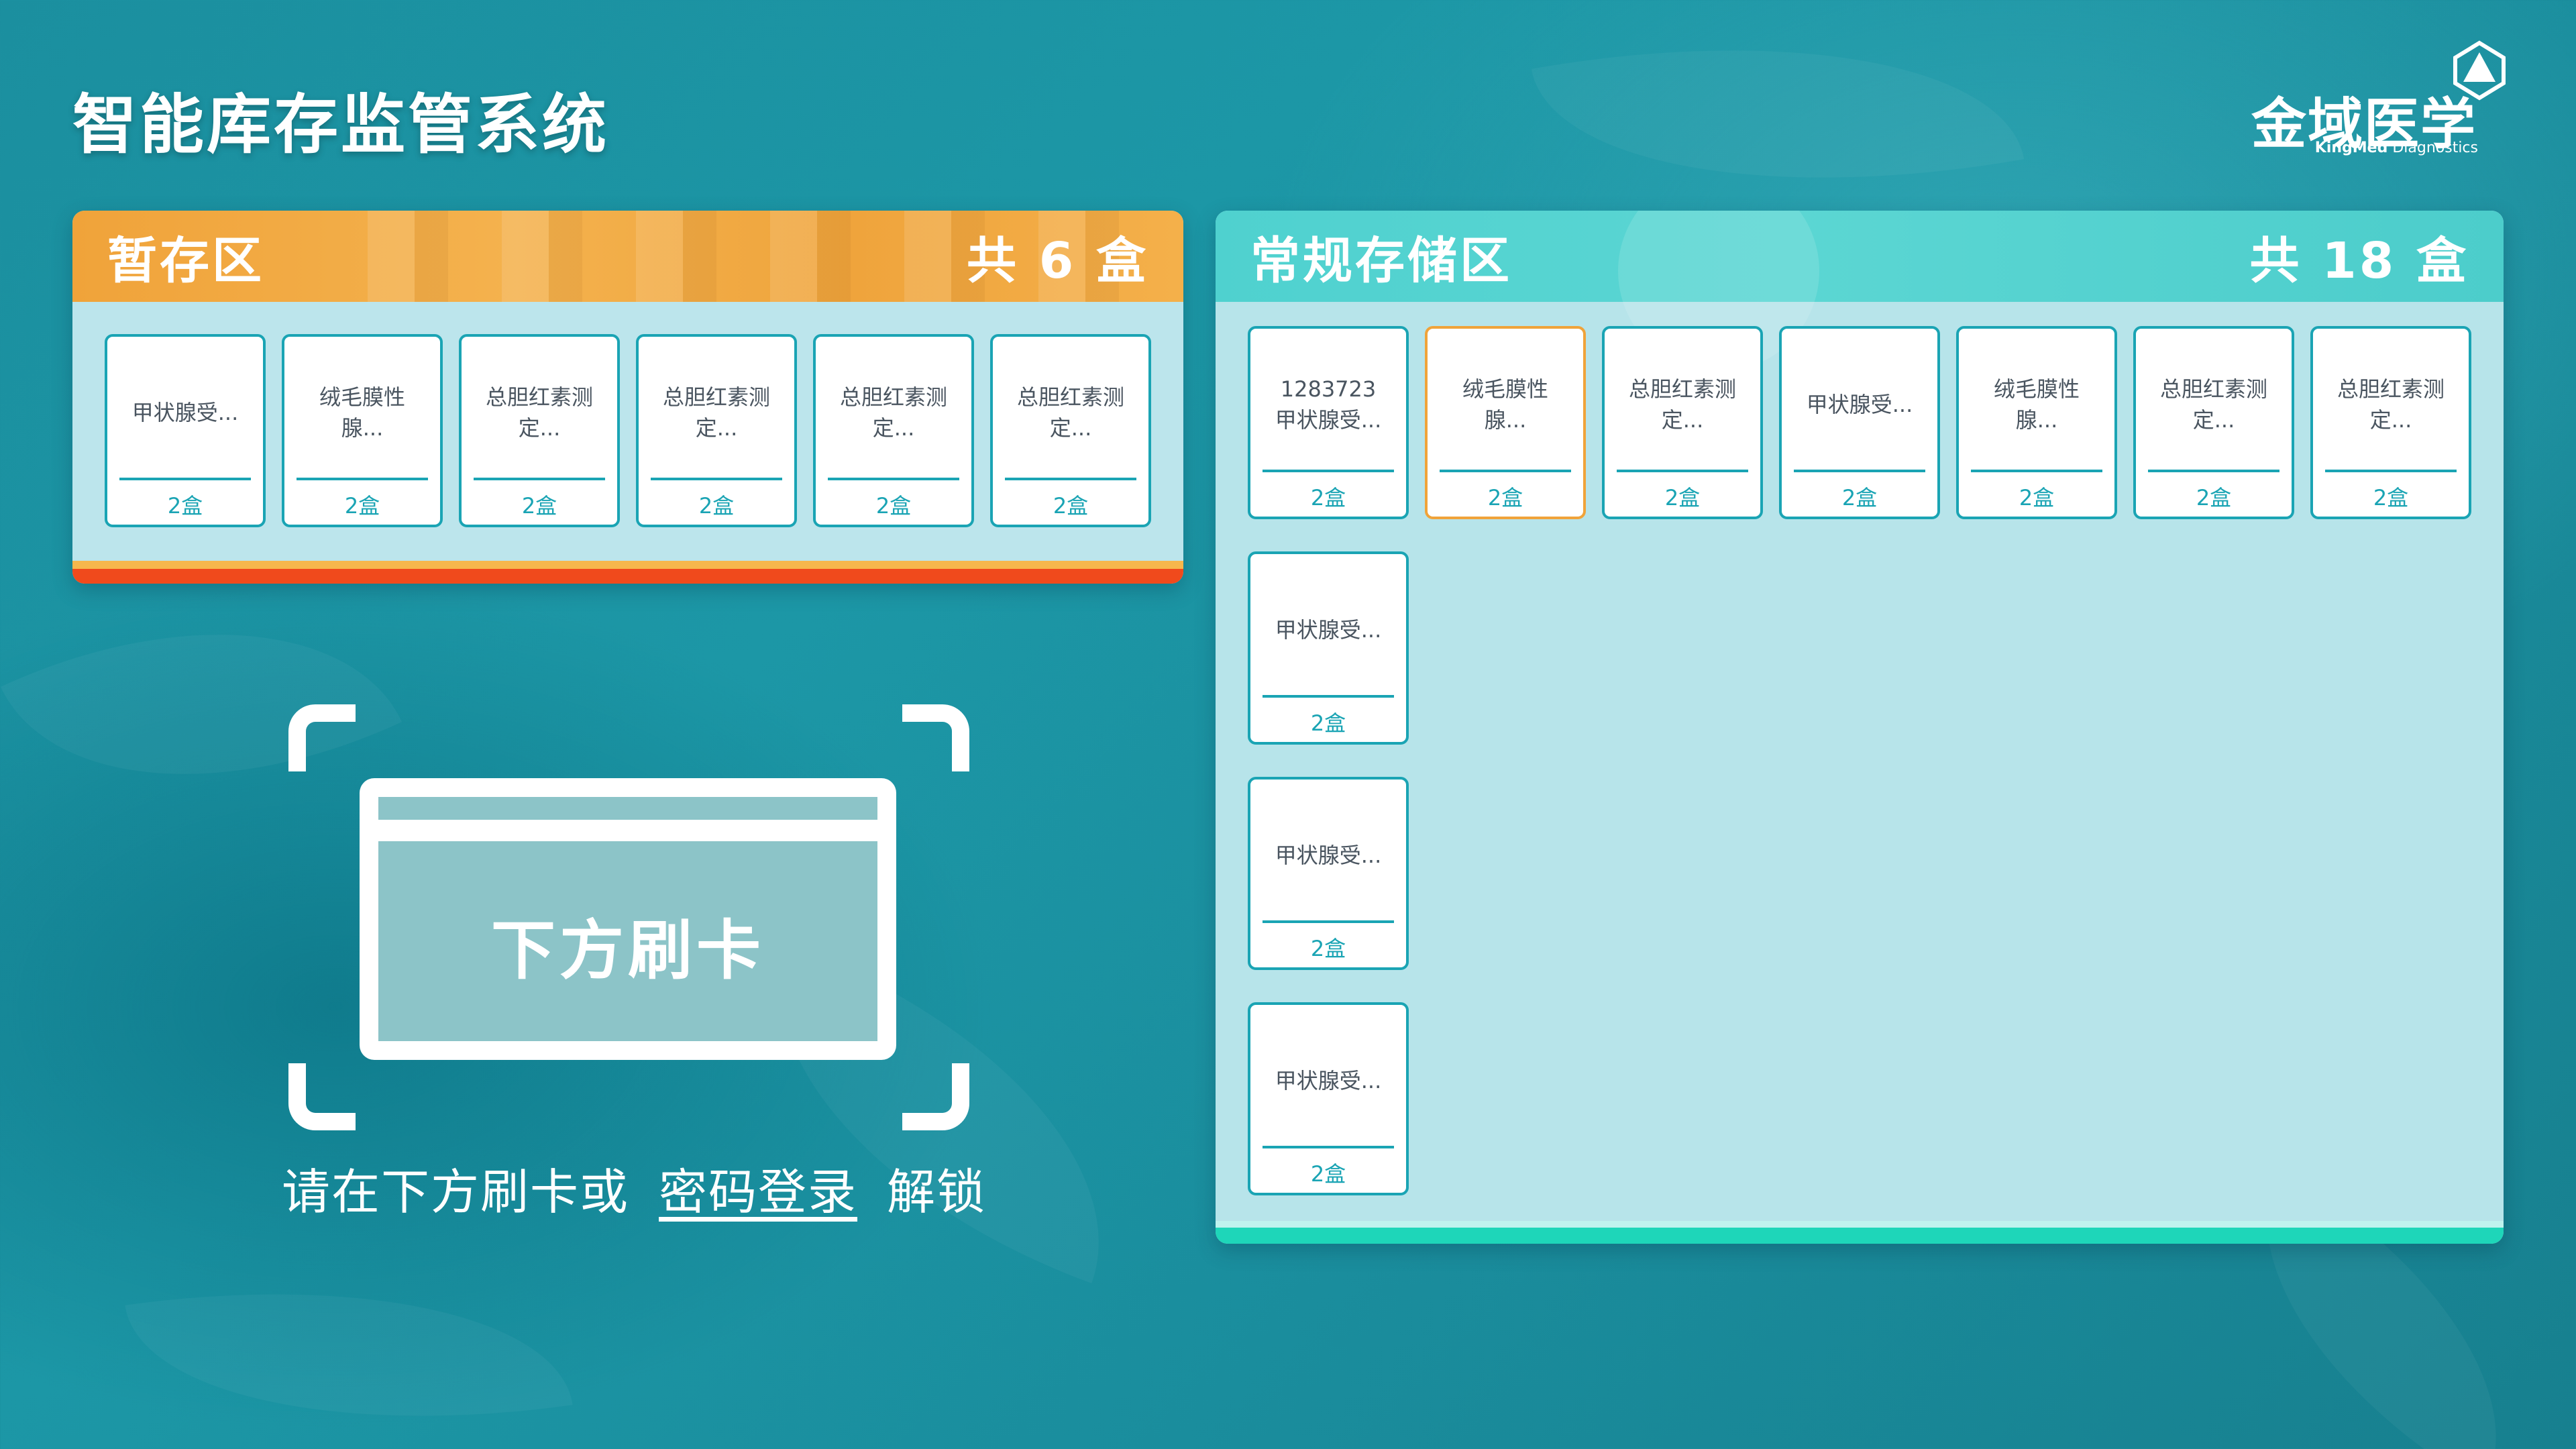 The height and width of the screenshot is (1449, 2576). I want to click on scan-corner-top-right, so click(935, 737).